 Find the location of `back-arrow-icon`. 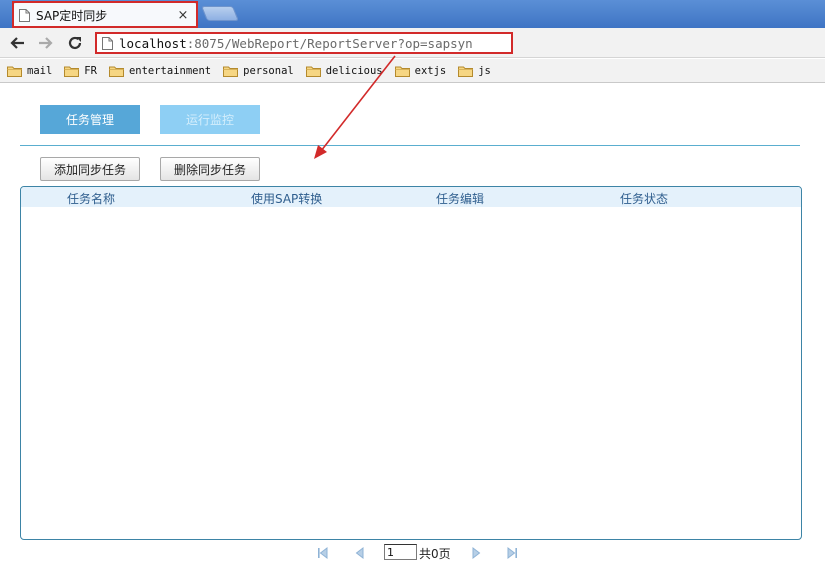

back-arrow-icon is located at coordinates (17, 43).